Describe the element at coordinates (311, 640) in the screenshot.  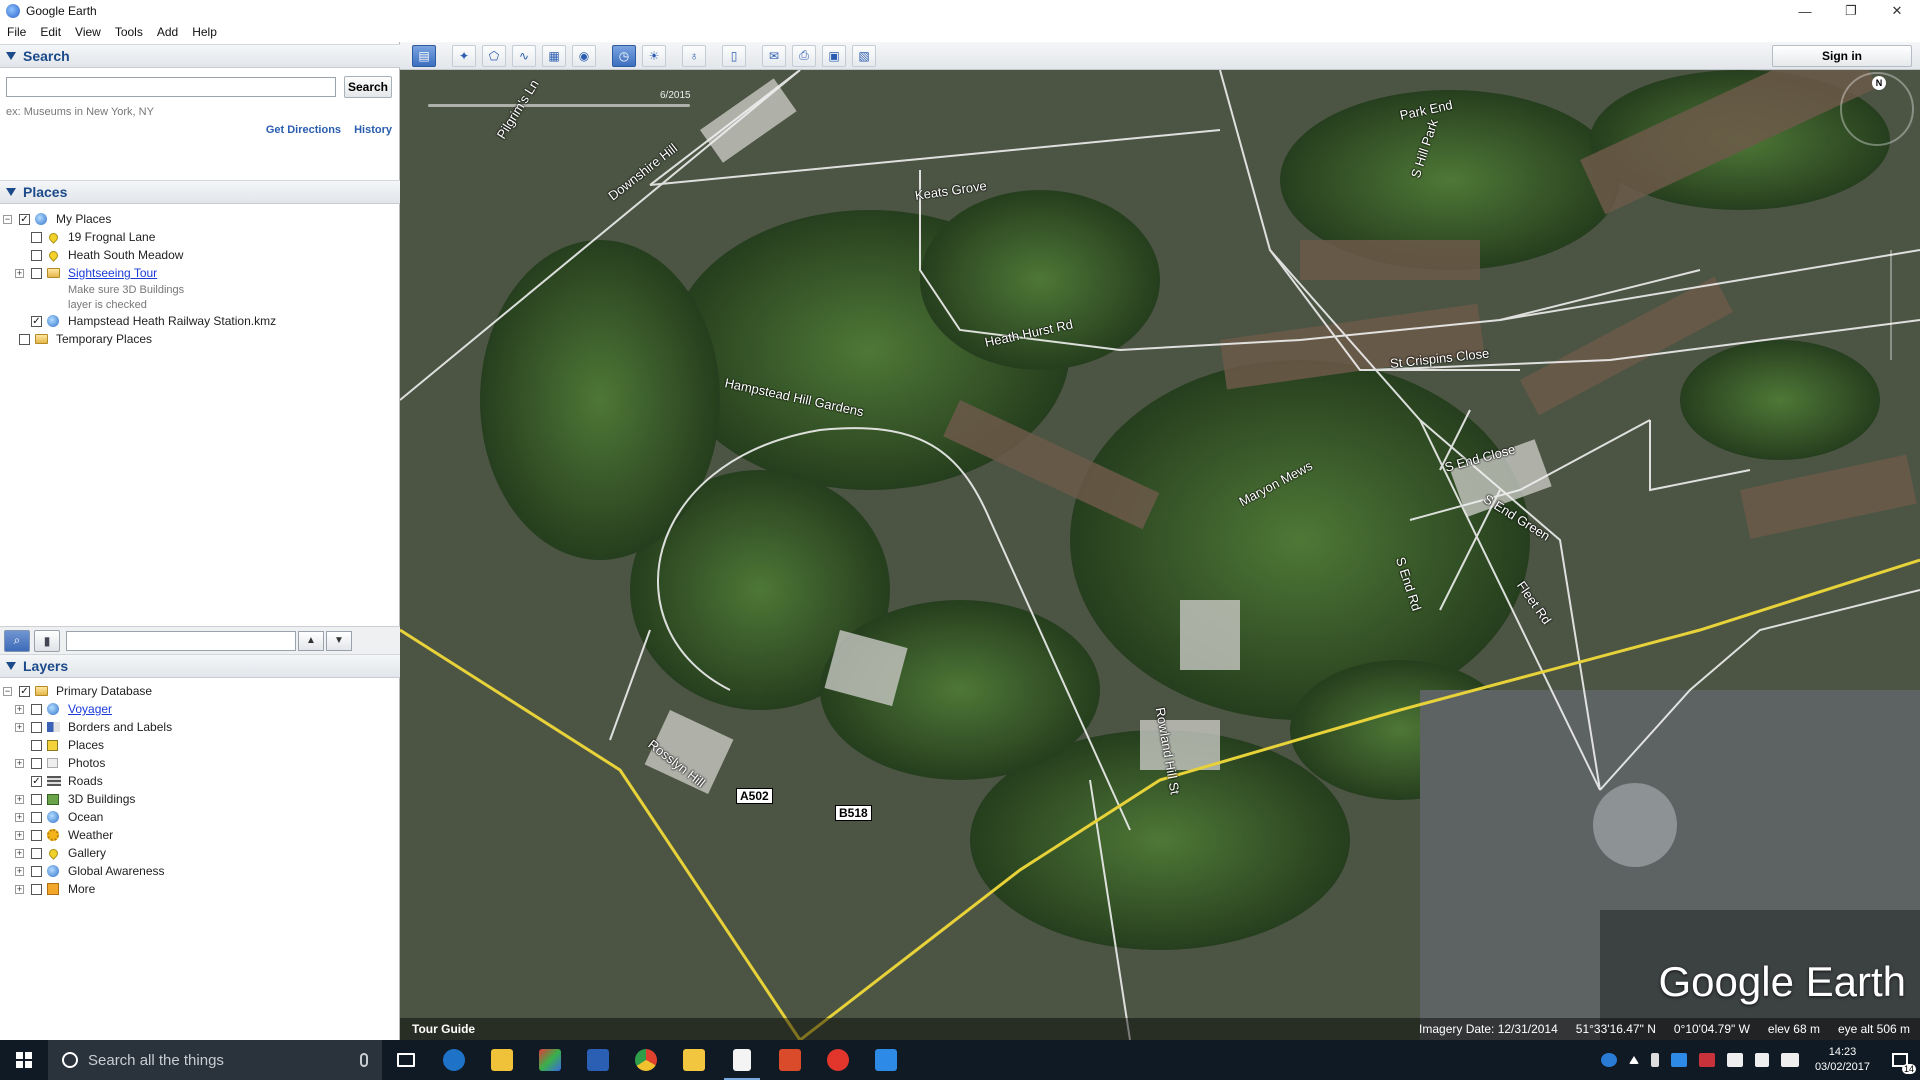
I see `move-up-button: ▲` at that location.